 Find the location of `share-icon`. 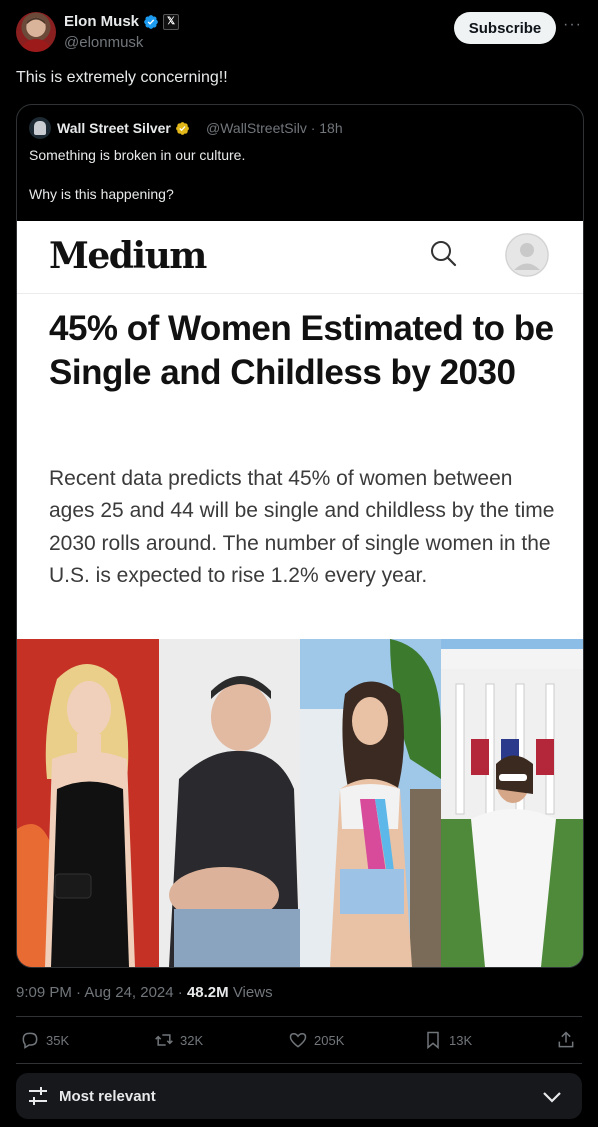

share-icon is located at coordinates (566, 1039).